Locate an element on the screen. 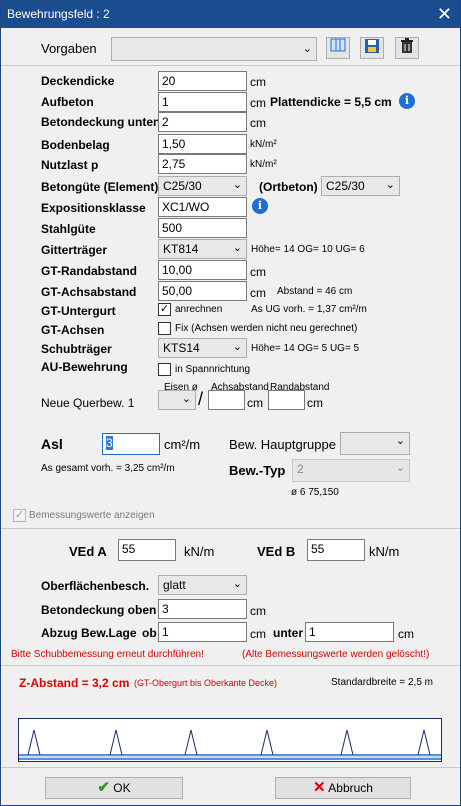 The image size is (461, 806). vorgaben-label: Vorgaben is located at coordinates (69, 48).